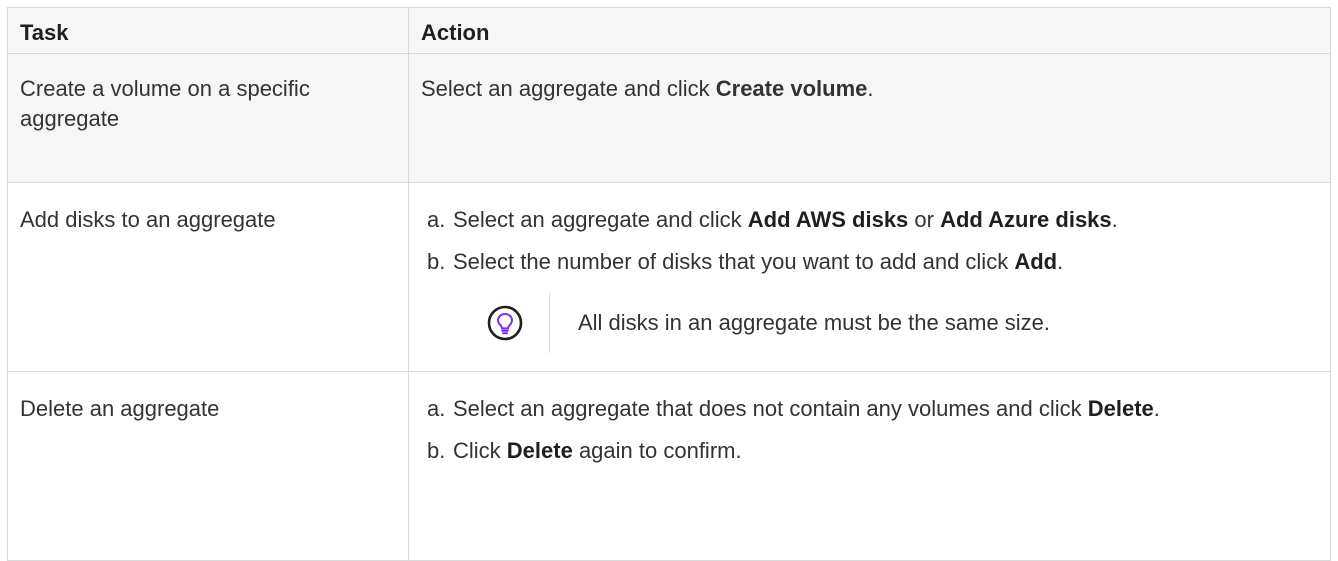 Image resolution: width=1338 pixels, height=561 pixels. I want to click on step-item: b. Click Delete again to confirm., so click(872, 451).